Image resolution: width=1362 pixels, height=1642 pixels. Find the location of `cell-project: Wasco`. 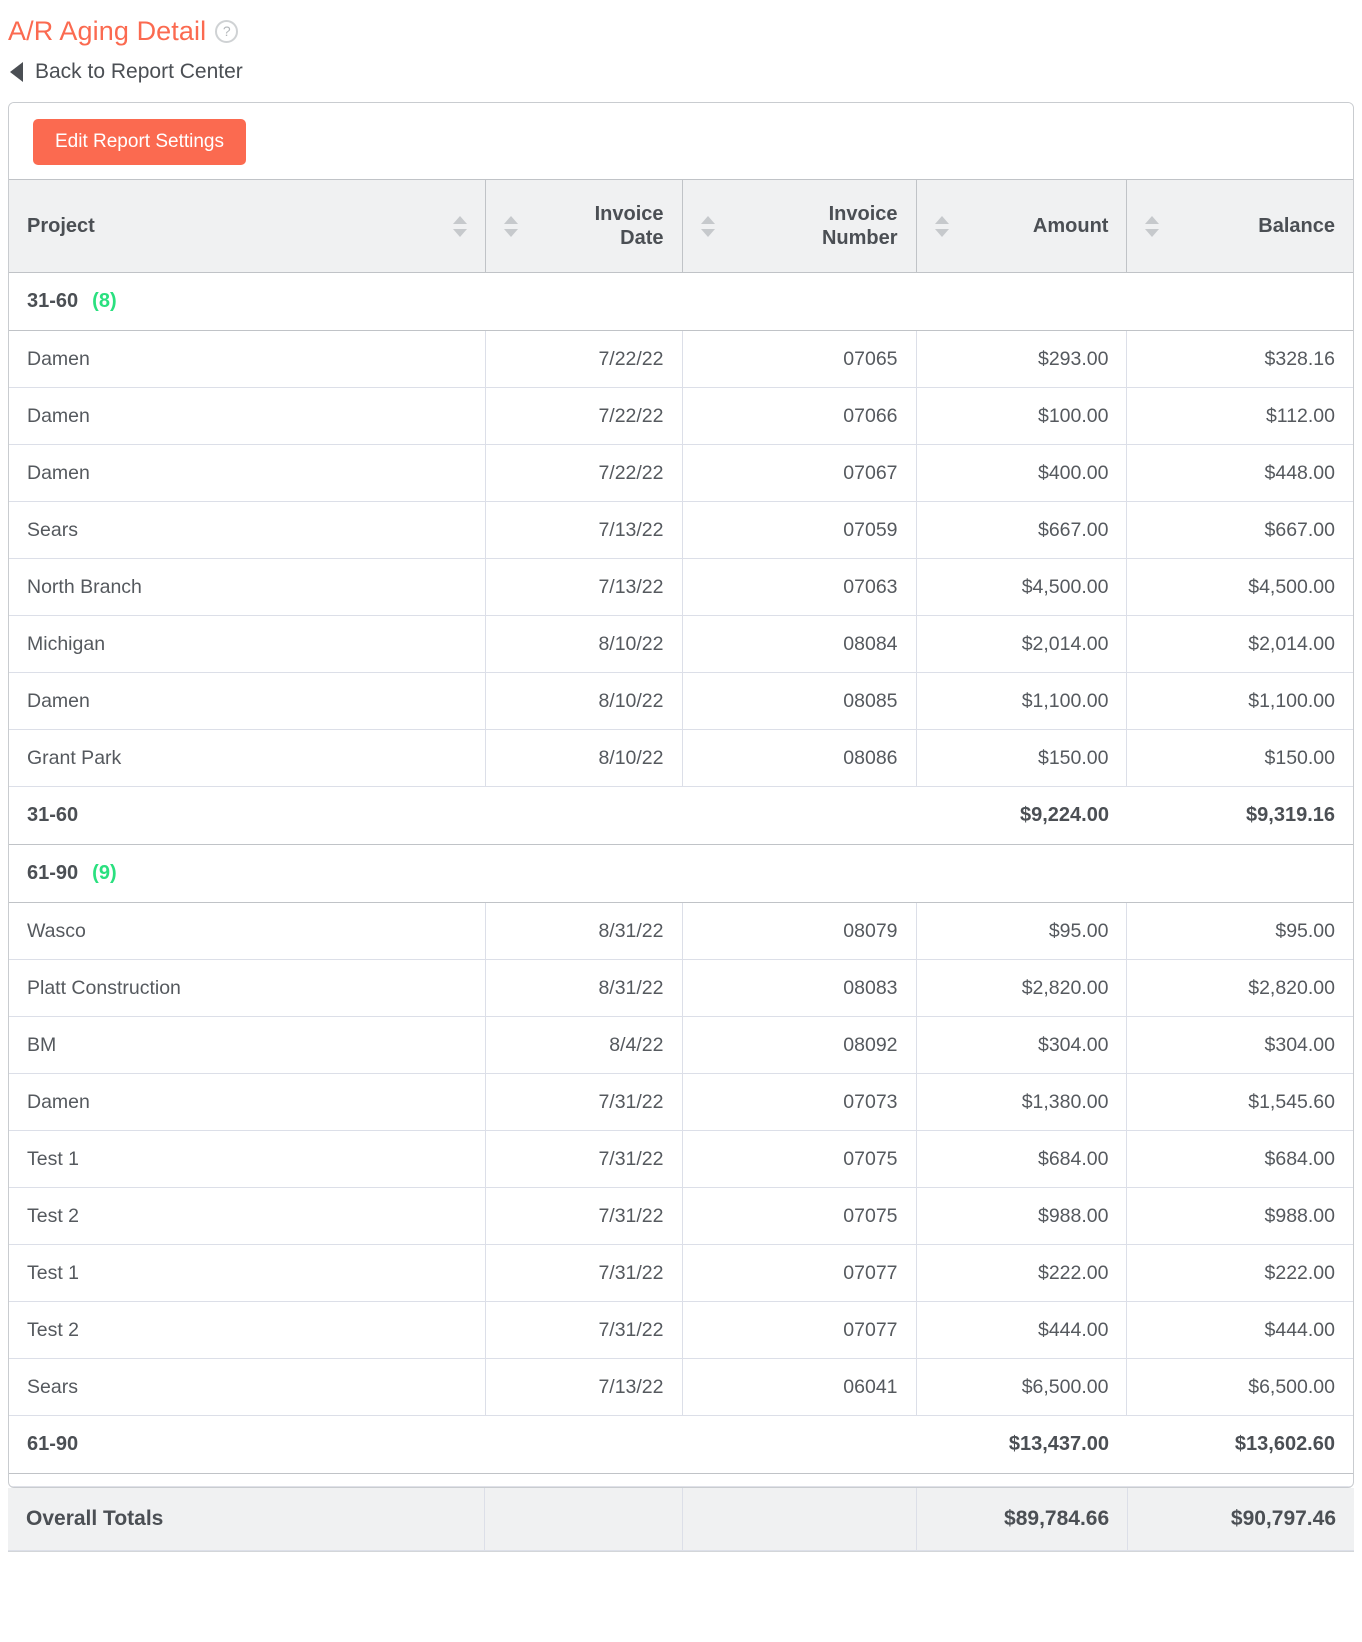

cell-project: Wasco is located at coordinates (247, 931).